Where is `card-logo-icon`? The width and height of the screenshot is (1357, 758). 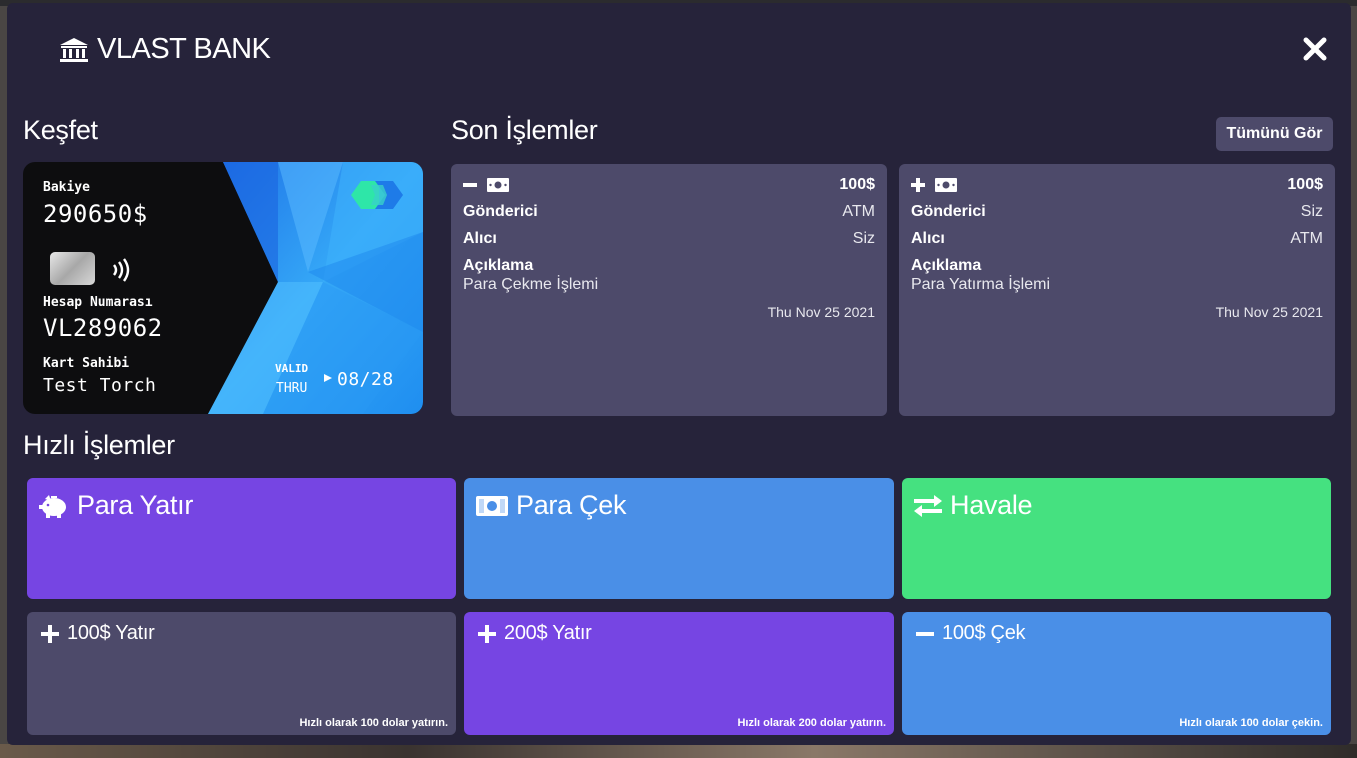 card-logo-icon is located at coordinates (377, 195).